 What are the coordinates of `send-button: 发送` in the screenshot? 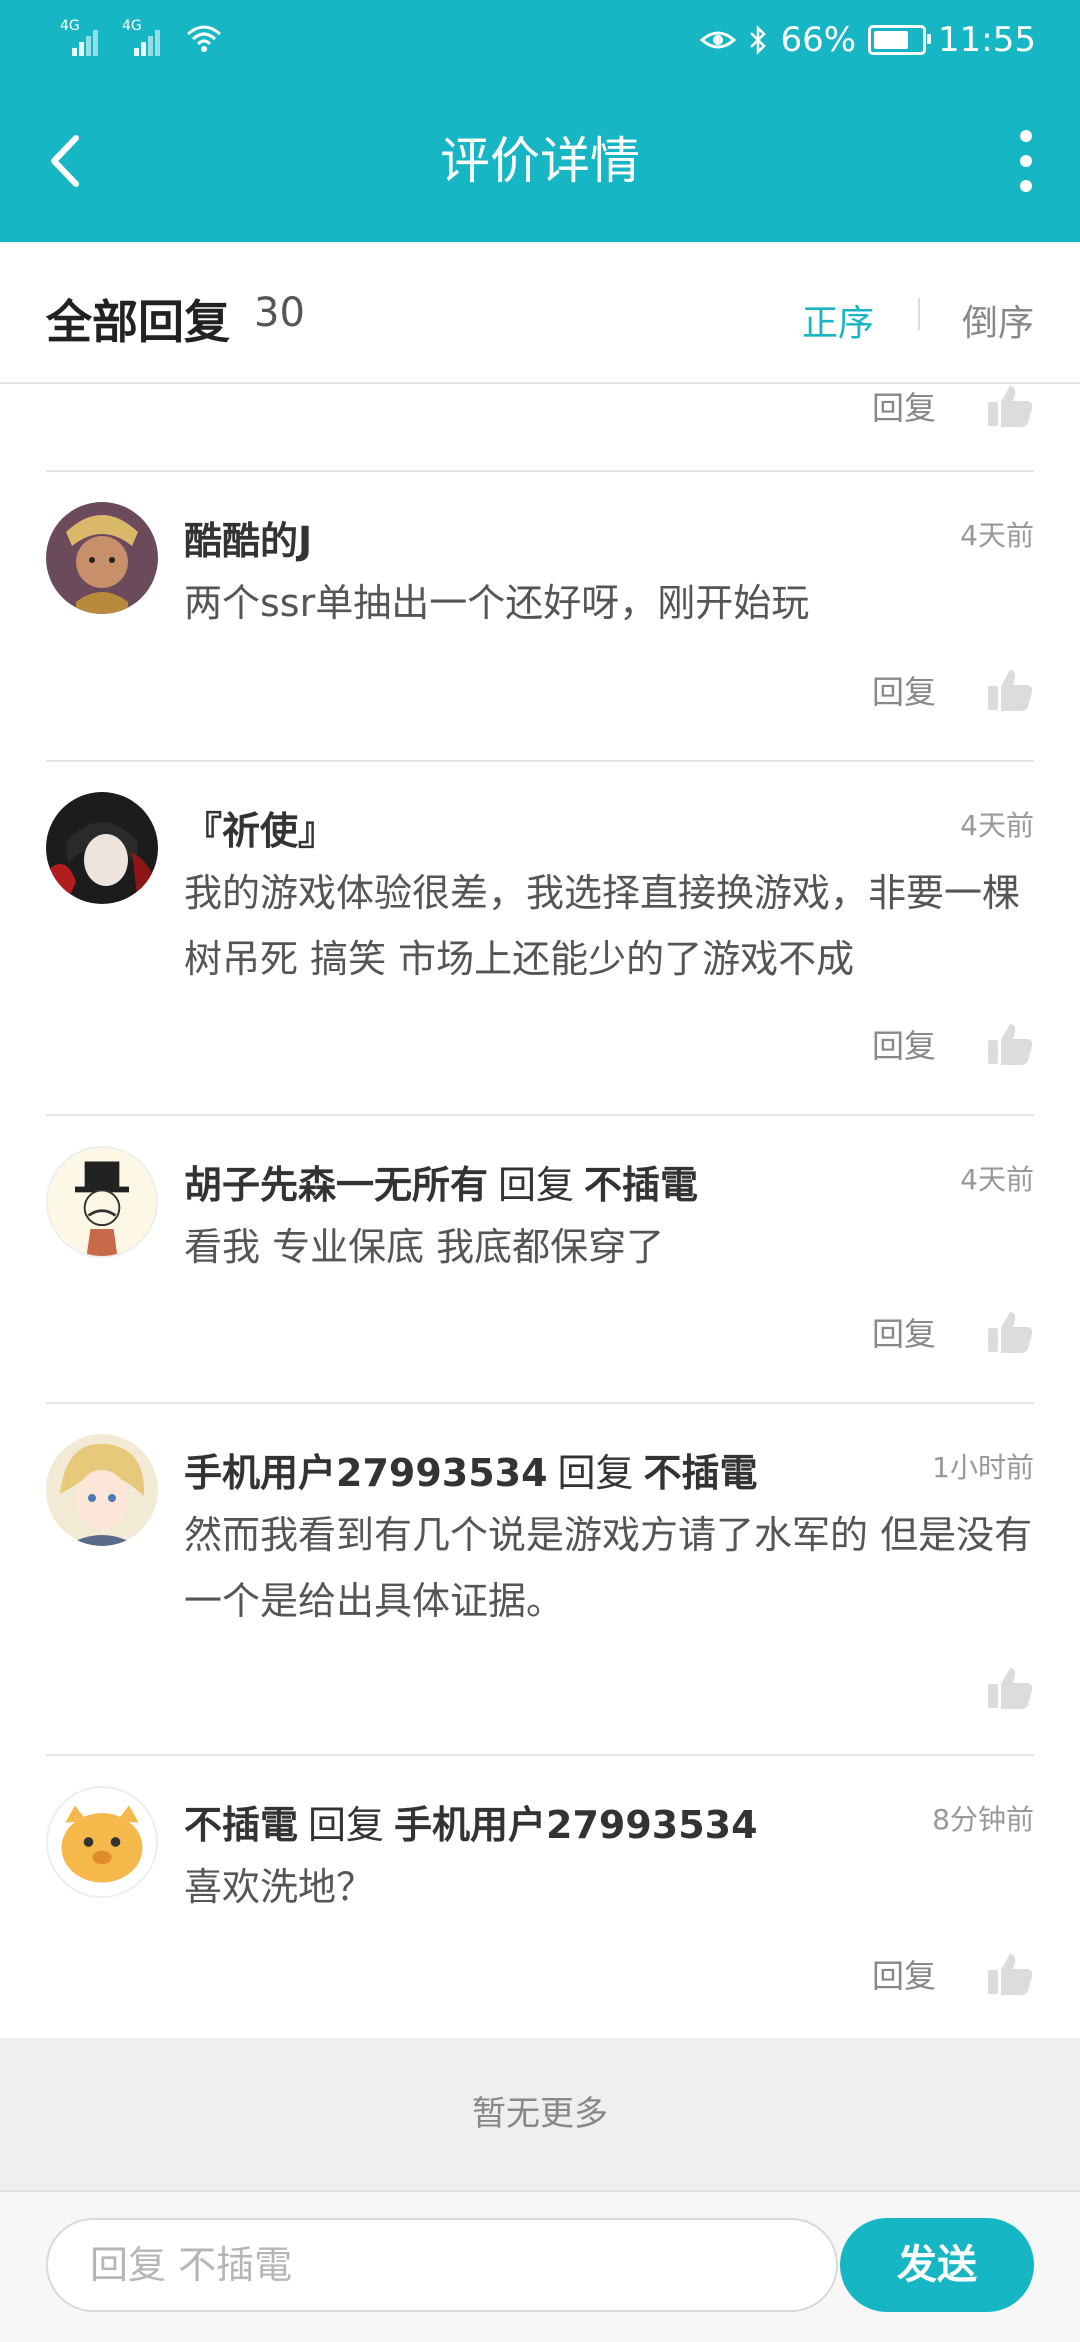 It's located at (937, 2265).